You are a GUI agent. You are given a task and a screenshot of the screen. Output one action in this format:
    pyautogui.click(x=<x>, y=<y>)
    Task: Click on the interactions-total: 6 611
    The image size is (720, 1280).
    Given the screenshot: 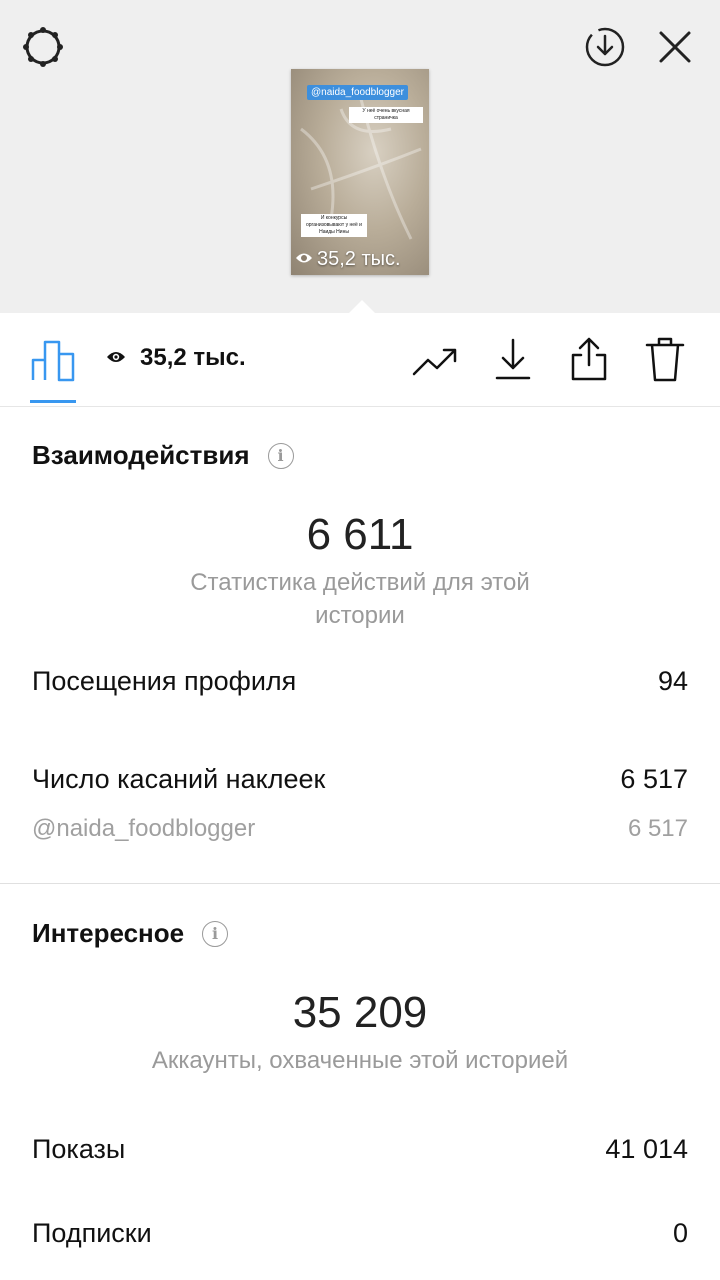 What is the action you would take?
    pyautogui.click(x=360, y=534)
    